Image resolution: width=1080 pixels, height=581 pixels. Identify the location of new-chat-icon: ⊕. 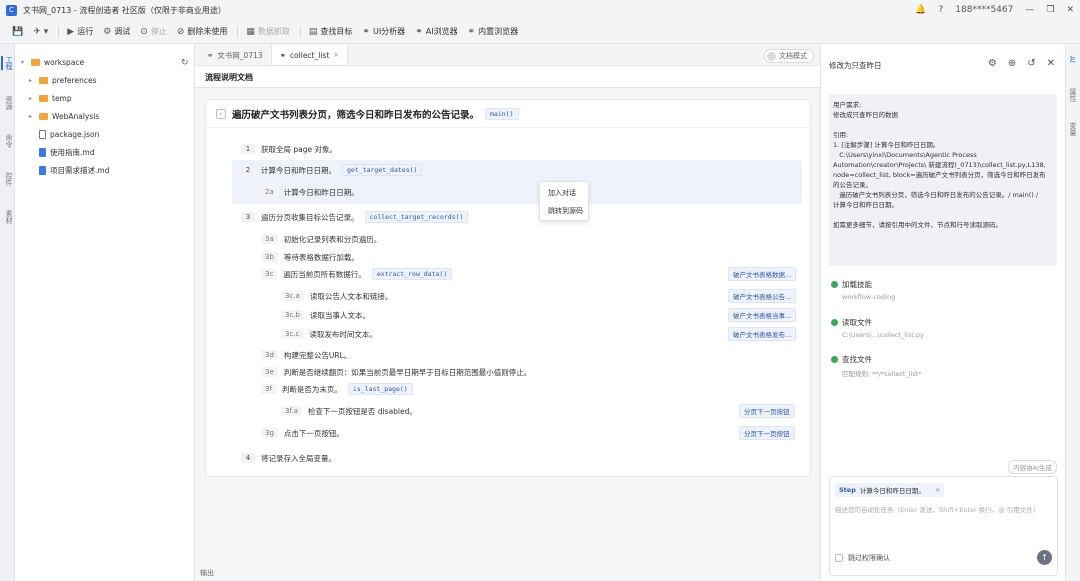
(1012, 63).